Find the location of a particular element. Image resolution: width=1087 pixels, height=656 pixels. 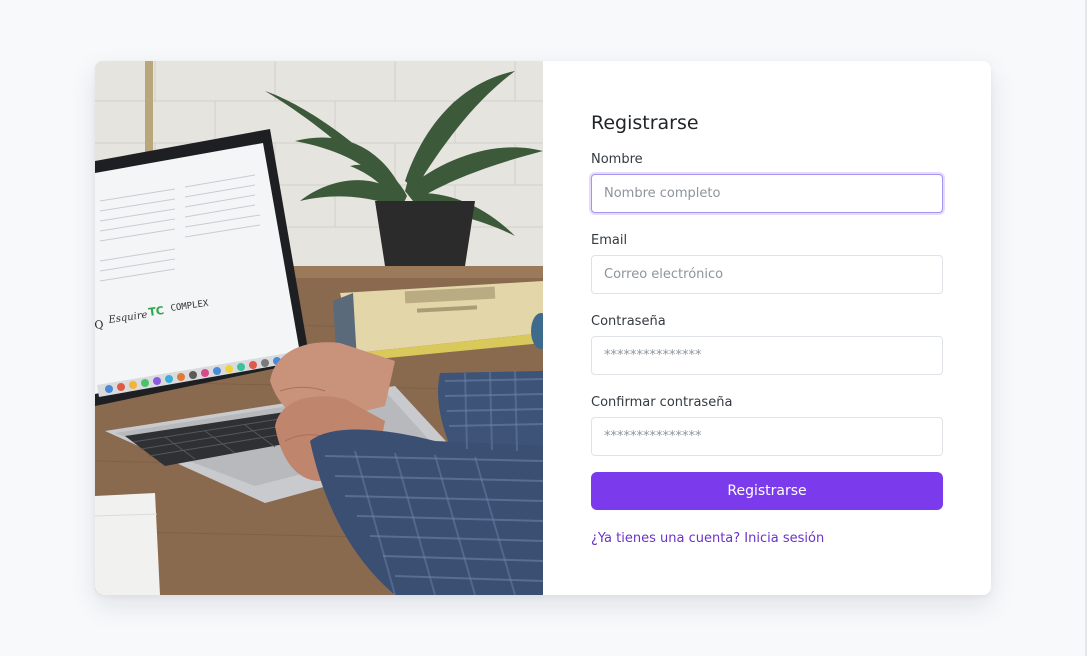

name-field-group: Nombre is located at coordinates (767, 182).